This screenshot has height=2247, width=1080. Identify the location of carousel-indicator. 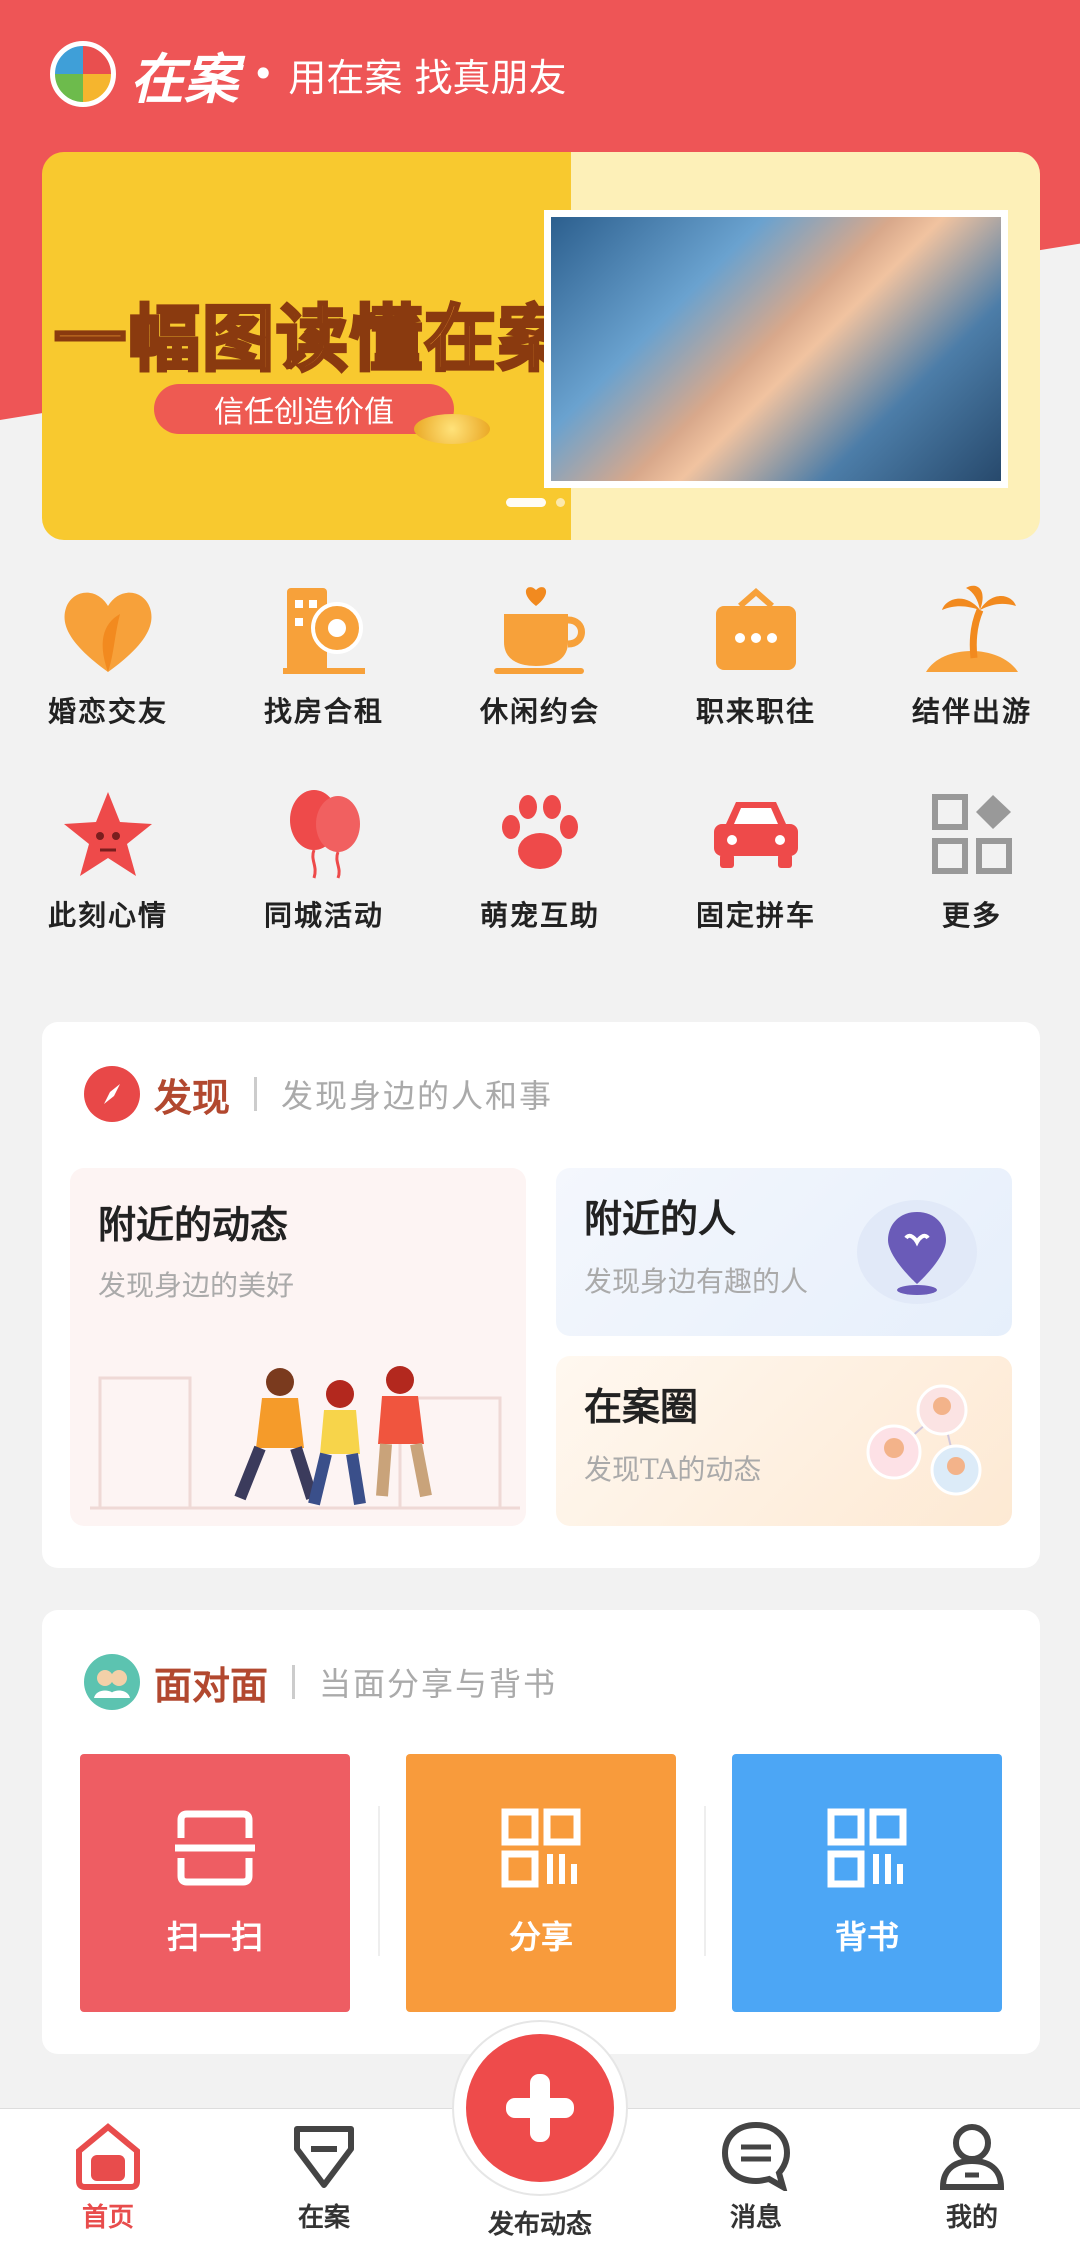
(535, 502).